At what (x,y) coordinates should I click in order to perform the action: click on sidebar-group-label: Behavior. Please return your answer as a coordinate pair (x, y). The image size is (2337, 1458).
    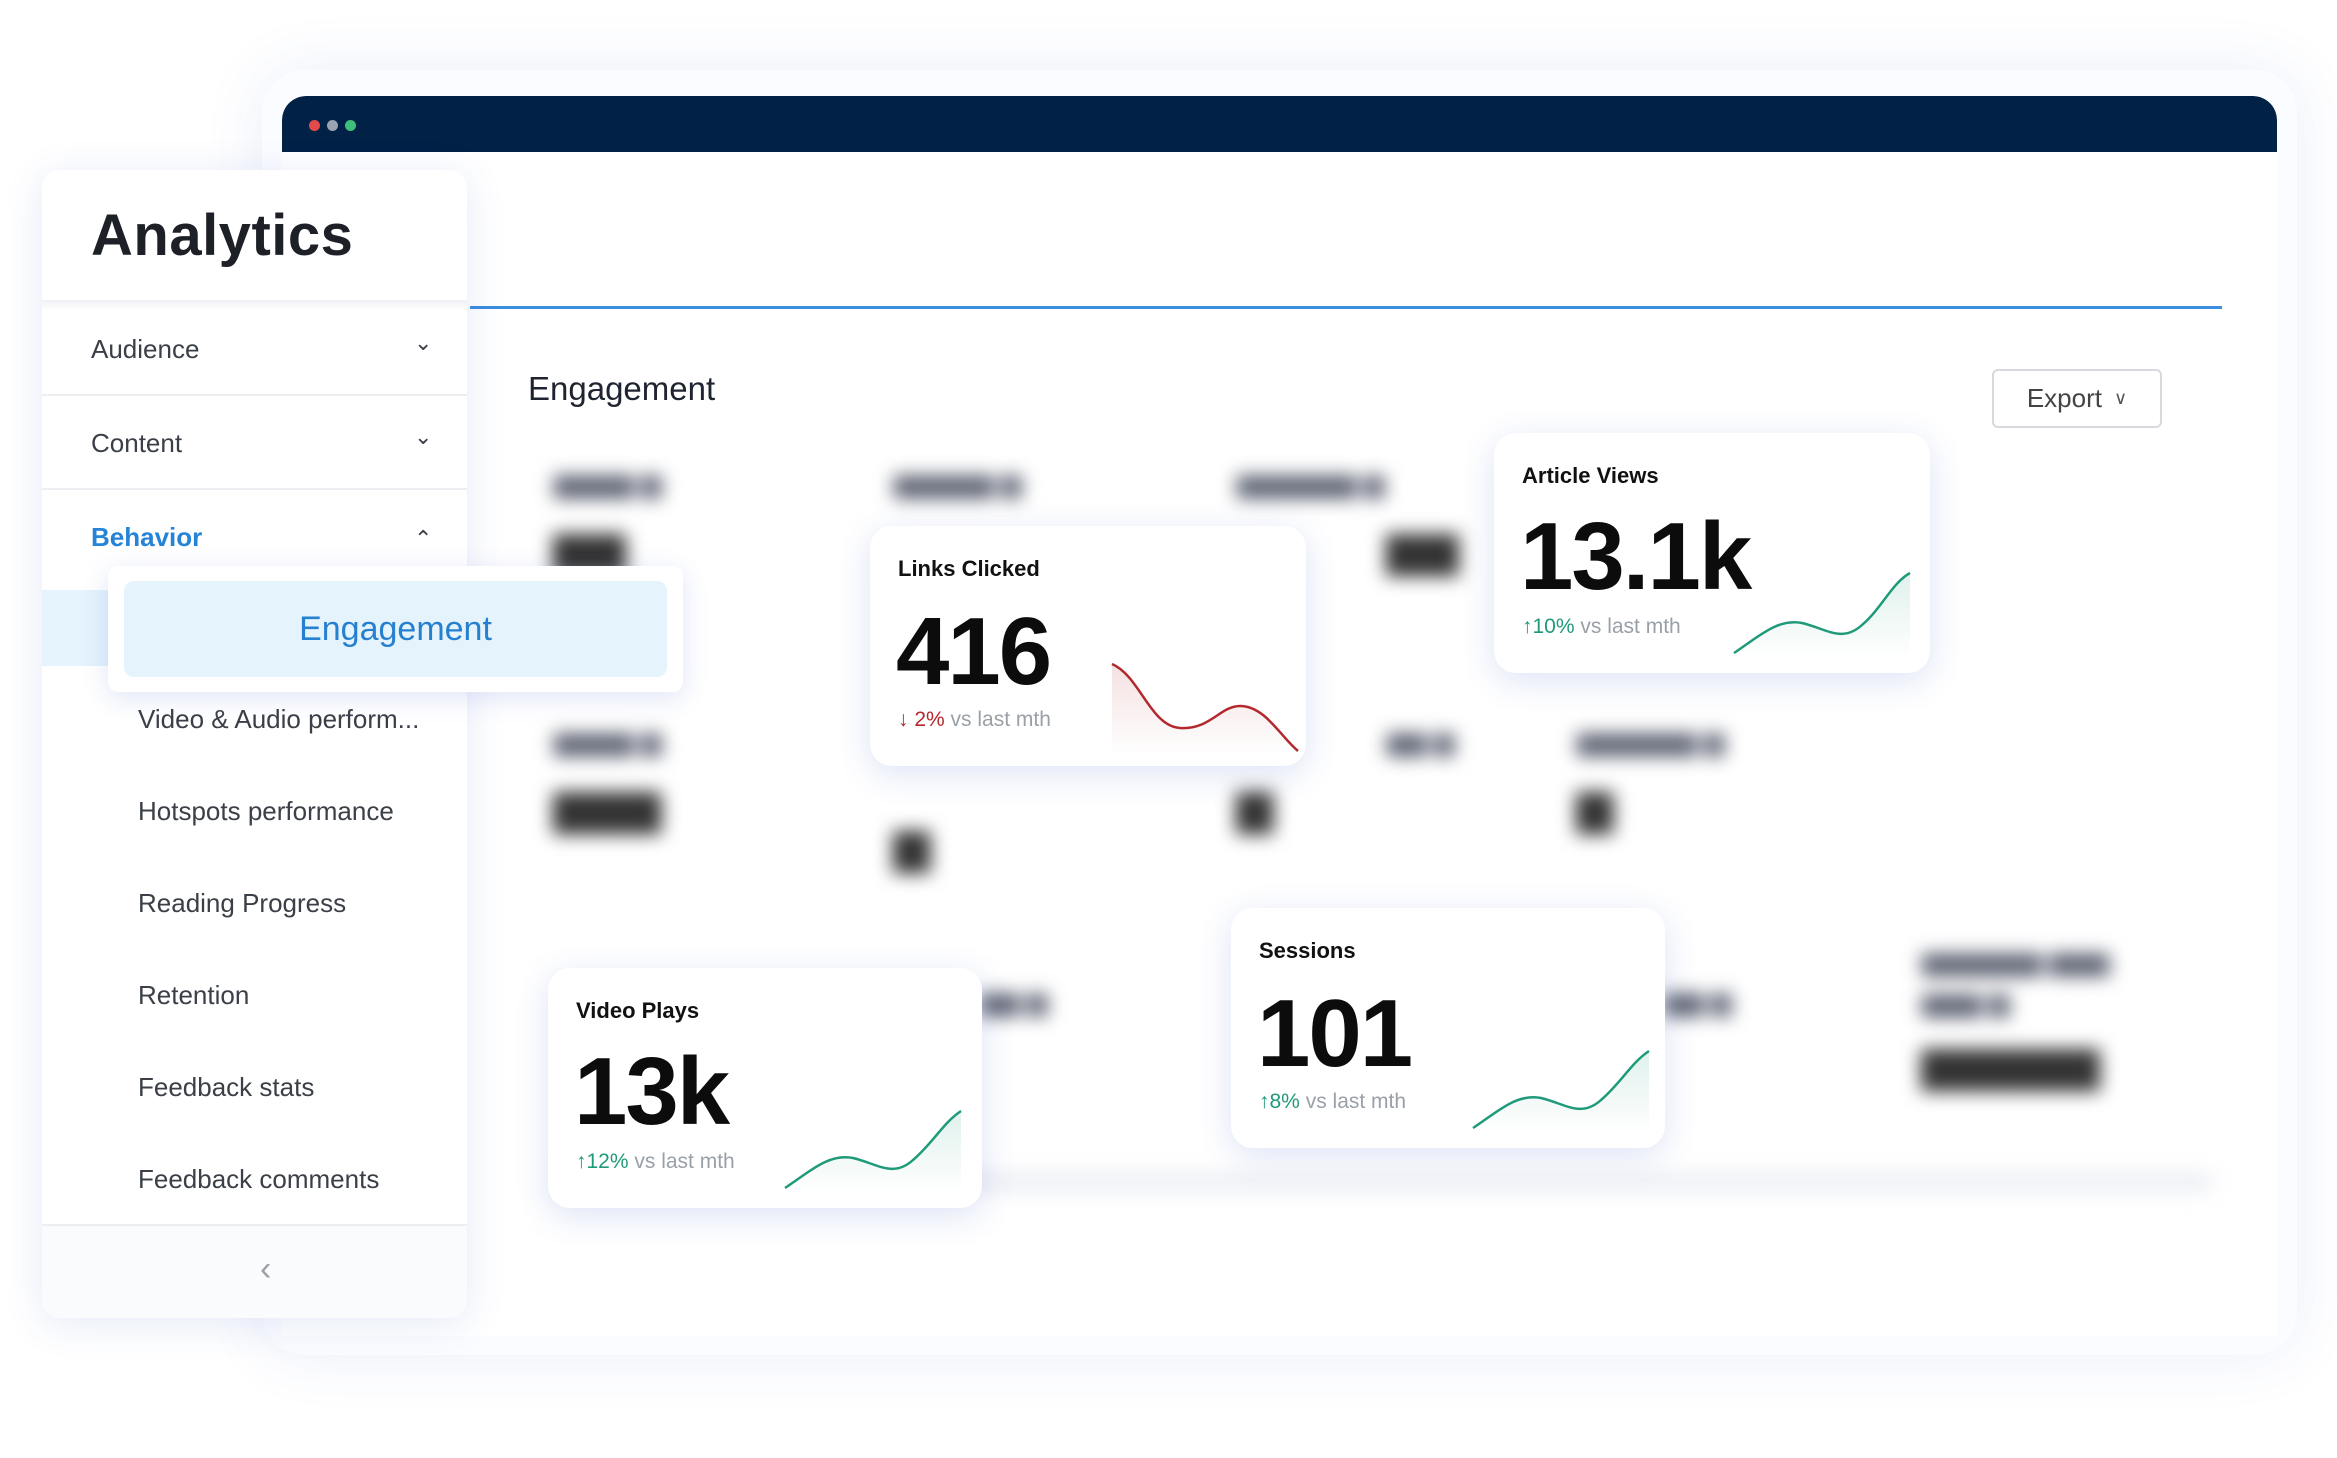
    Looking at the image, I should click on (147, 537).